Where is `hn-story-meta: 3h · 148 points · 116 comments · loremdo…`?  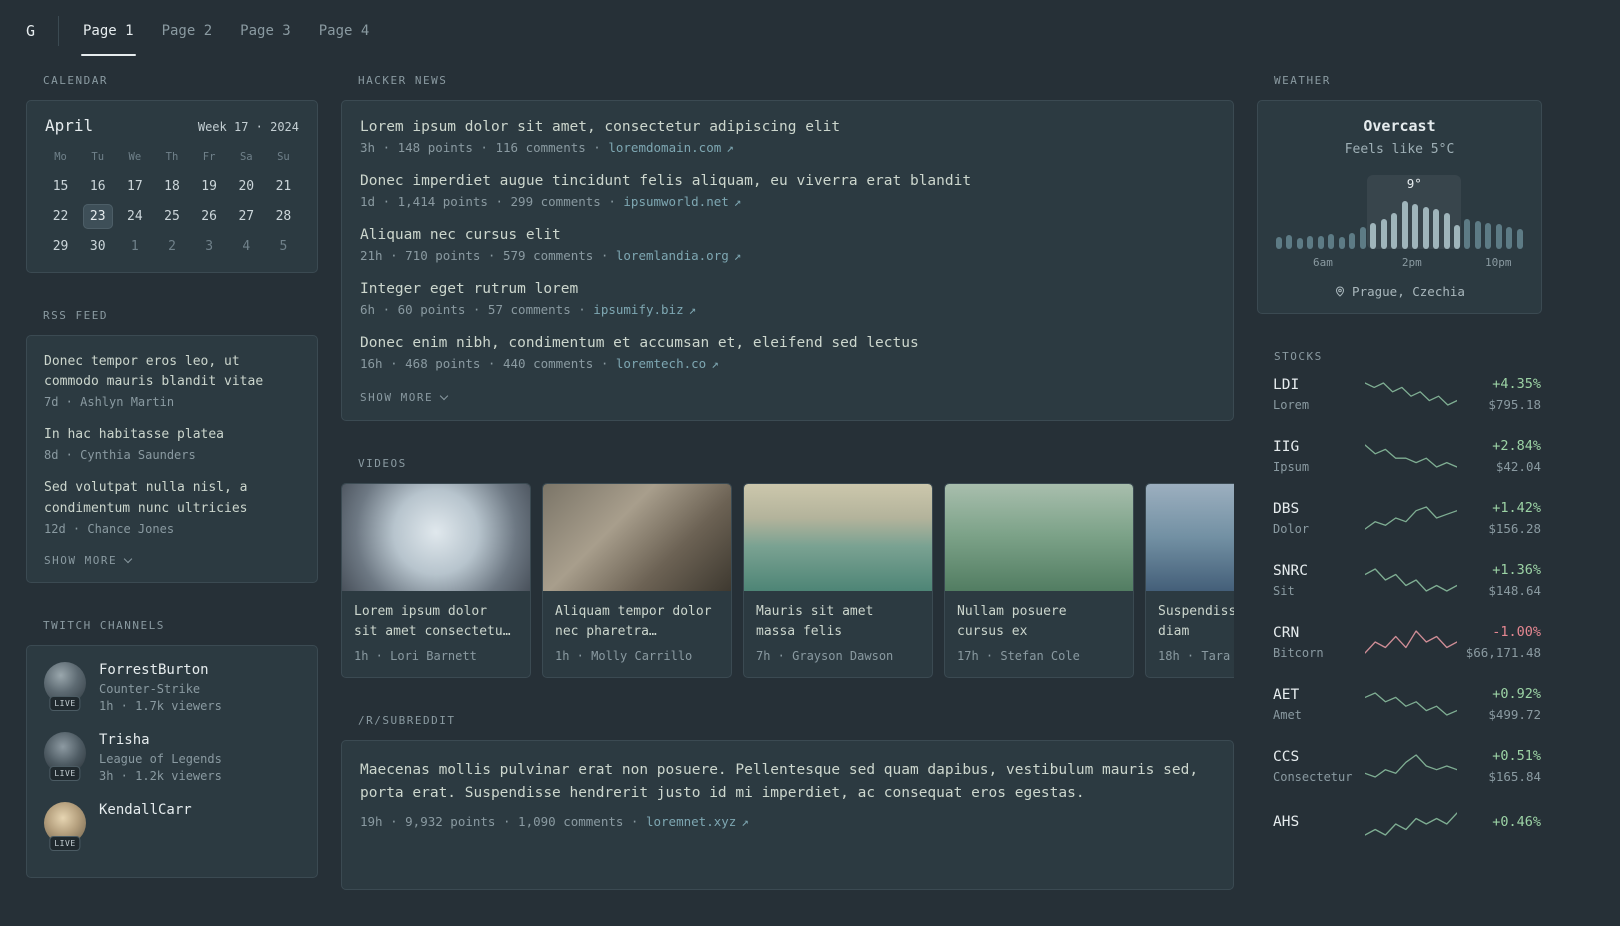
hn-story-meta: 3h · 148 points · 116 comments · loremdo… is located at coordinates (787, 147).